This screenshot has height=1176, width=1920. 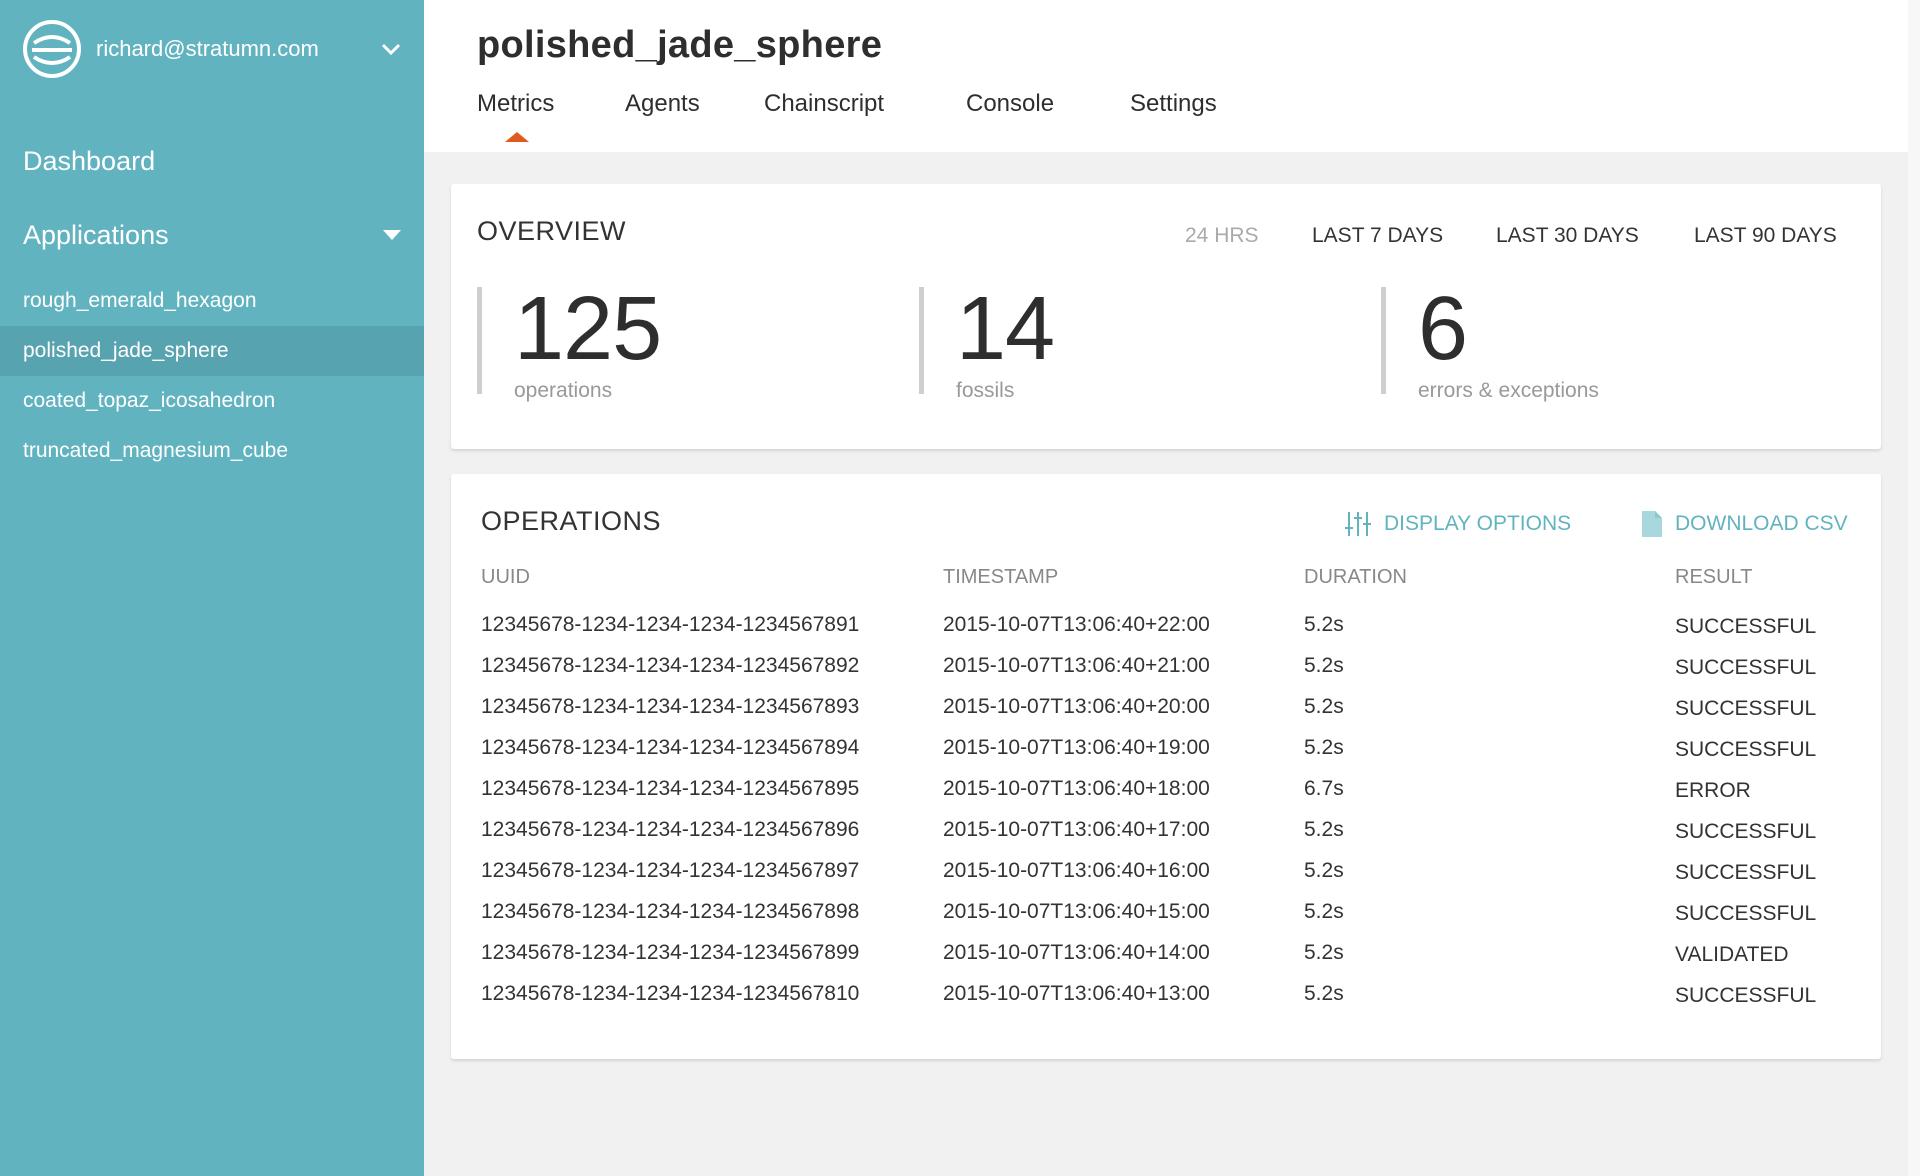 What do you see at coordinates (391, 49) in the screenshot?
I see `chevron-down-icon` at bounding box center [391, 49].